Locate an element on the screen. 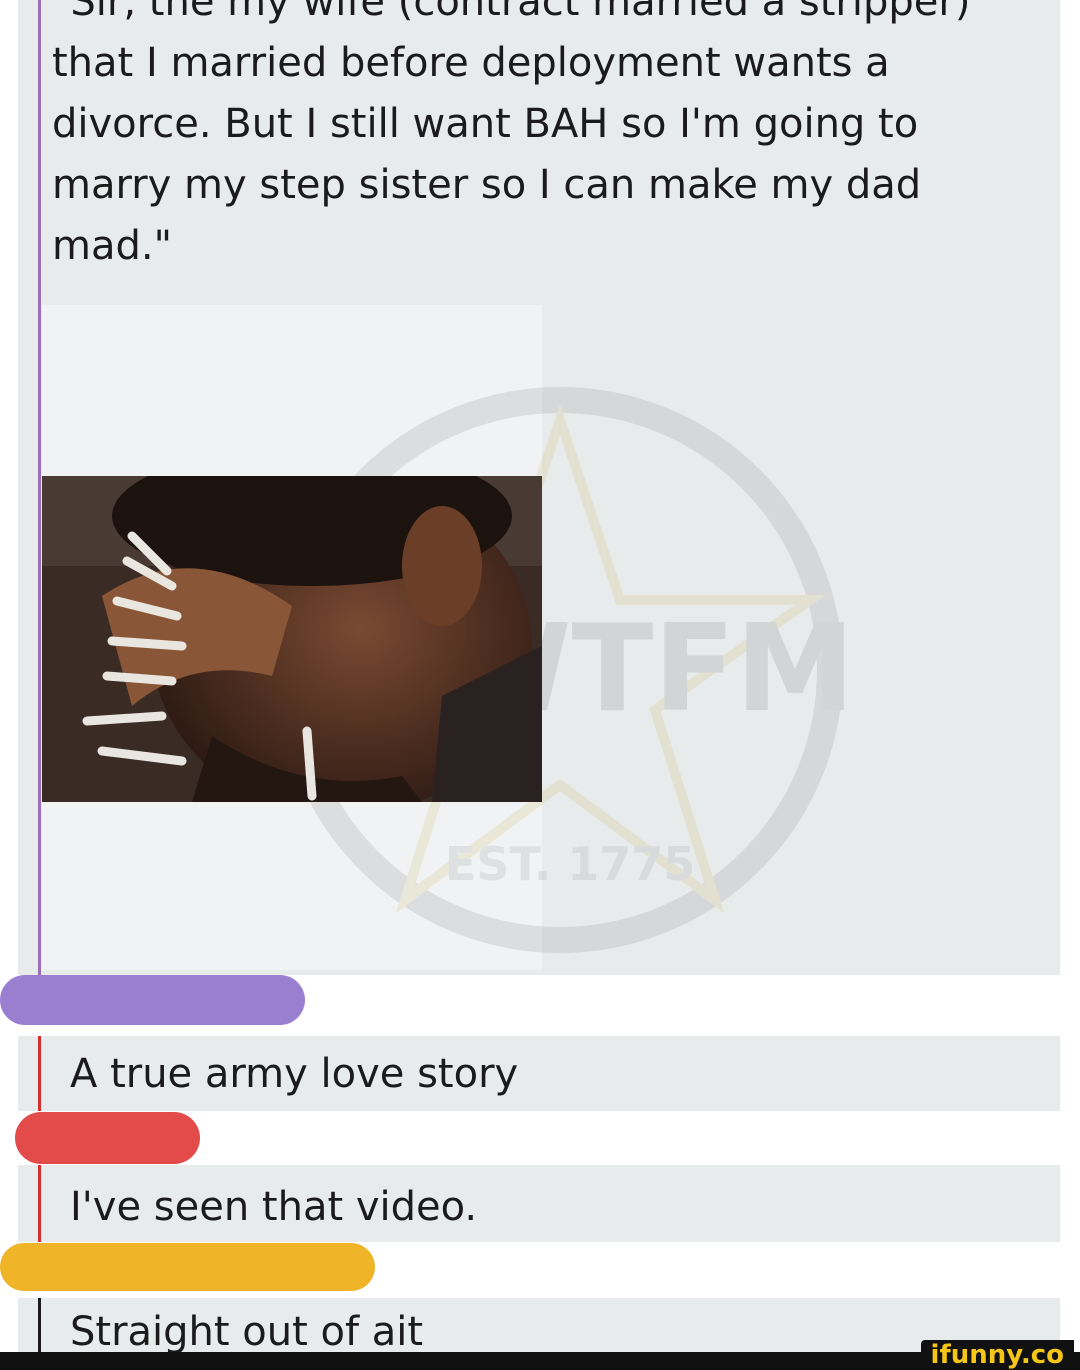 The width and height of the screenshot is (1080, 1370). reply-text: Straight out of ait is located at coordinates (247, 1330).